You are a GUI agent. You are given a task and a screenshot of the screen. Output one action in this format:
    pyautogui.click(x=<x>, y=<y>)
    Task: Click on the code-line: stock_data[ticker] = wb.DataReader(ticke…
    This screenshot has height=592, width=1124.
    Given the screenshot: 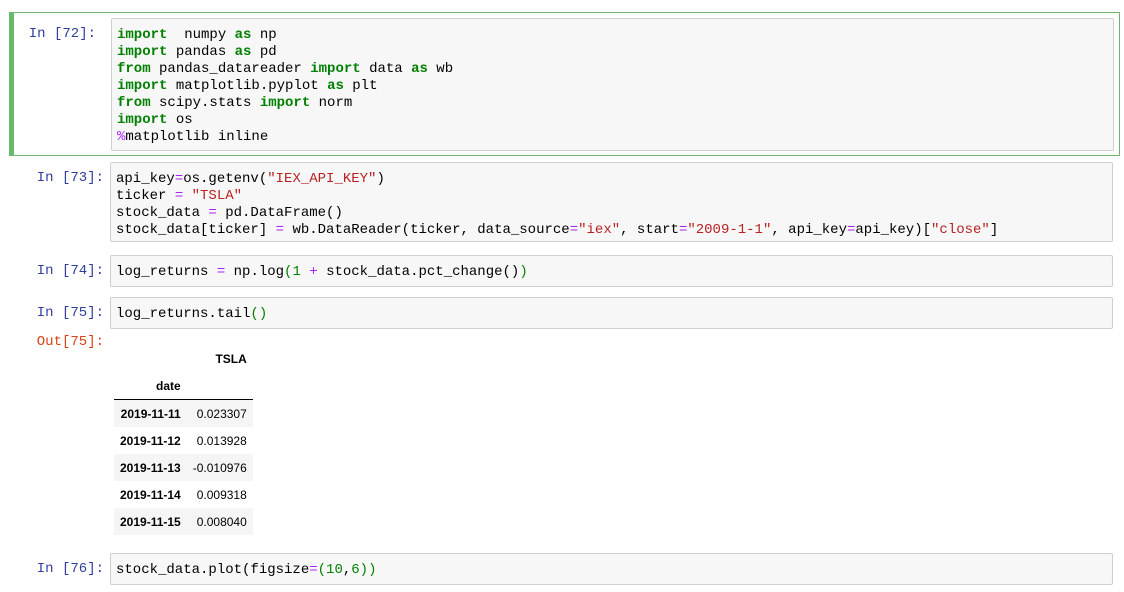 What is the action you would take?
    pyautogui.click(x=611, y=230)
    